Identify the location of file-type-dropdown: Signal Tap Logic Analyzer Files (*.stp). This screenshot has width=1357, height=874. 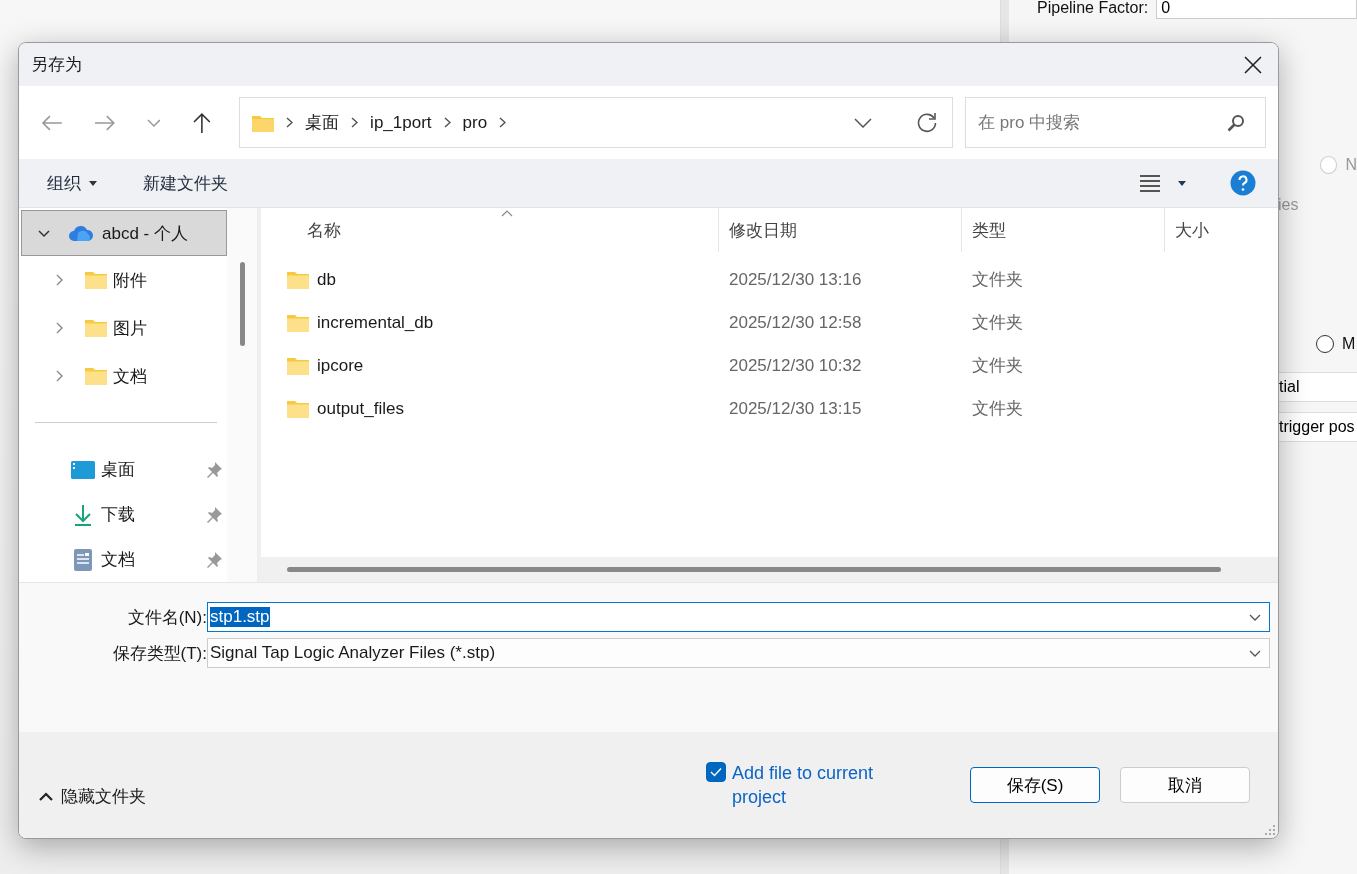
(738, 653).